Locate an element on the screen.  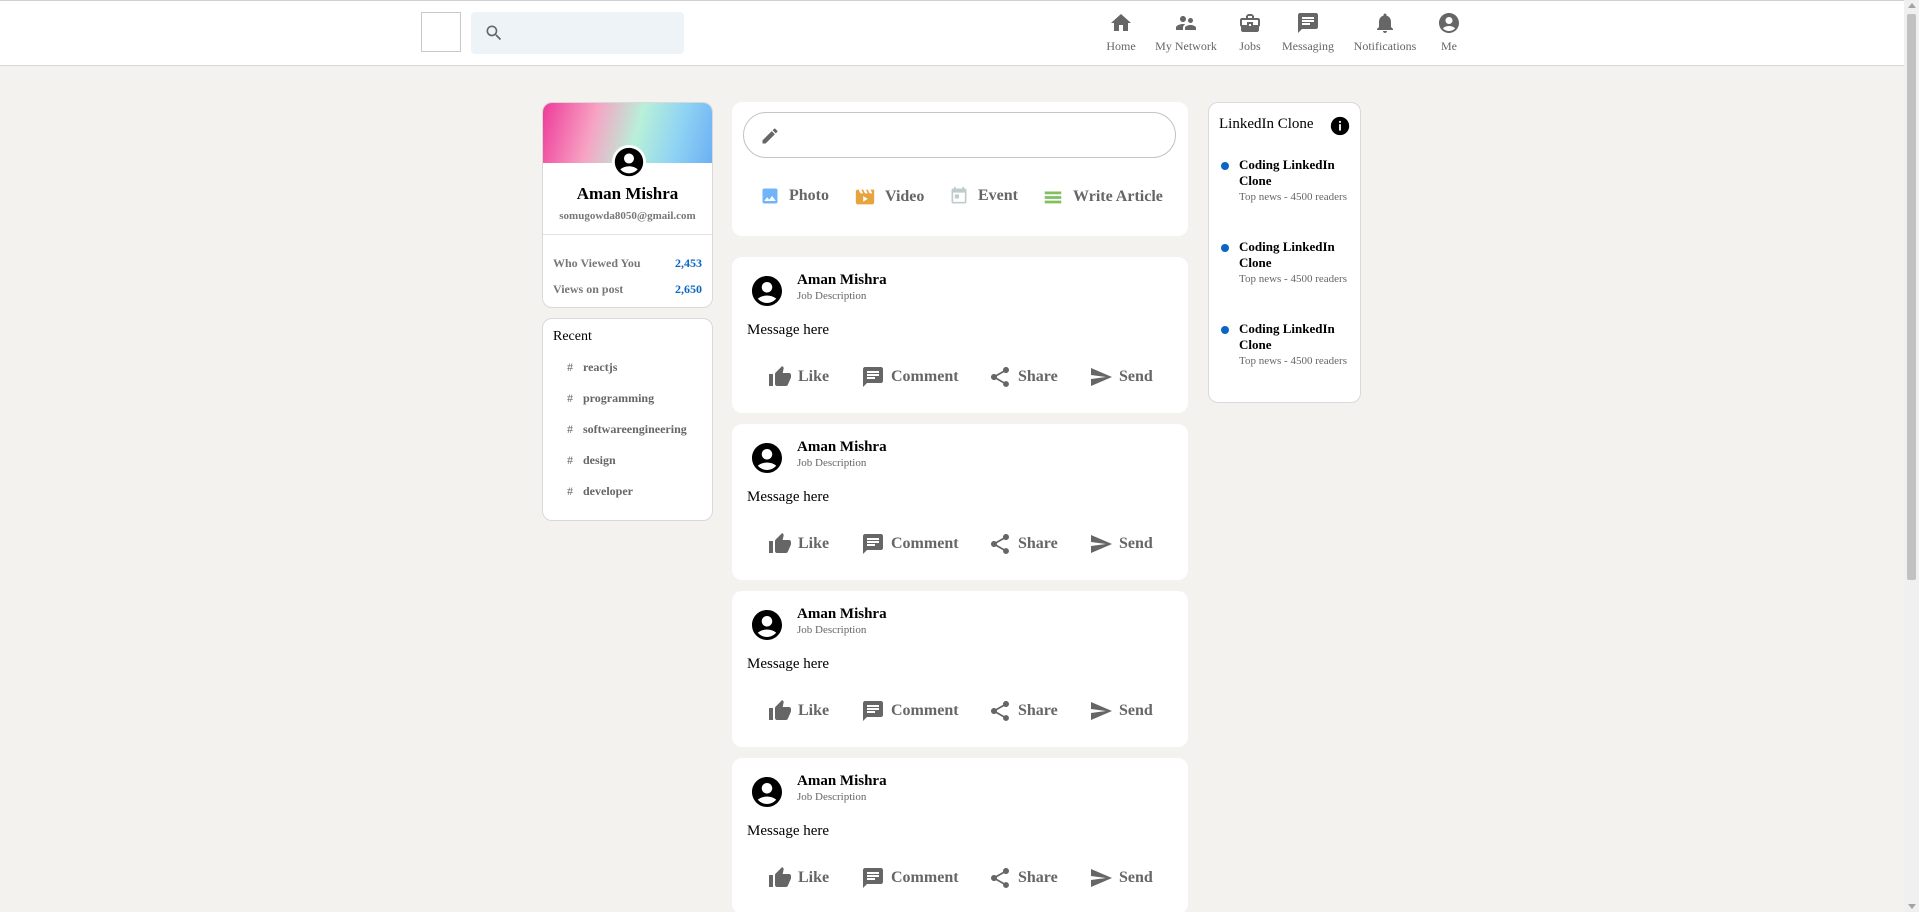
nav-my-network: My Network is located at coordinates (1186, 32).